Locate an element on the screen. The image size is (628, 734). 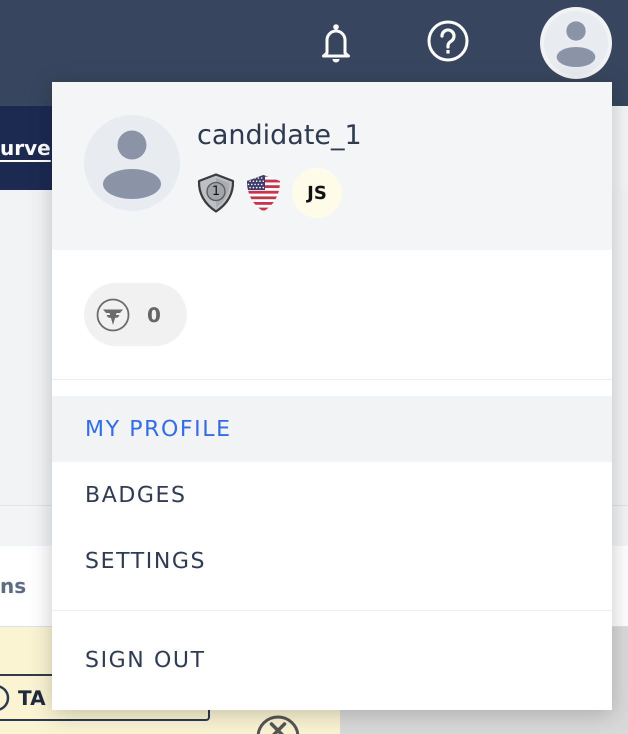
bell-icon is located at coordinates (336, 43).